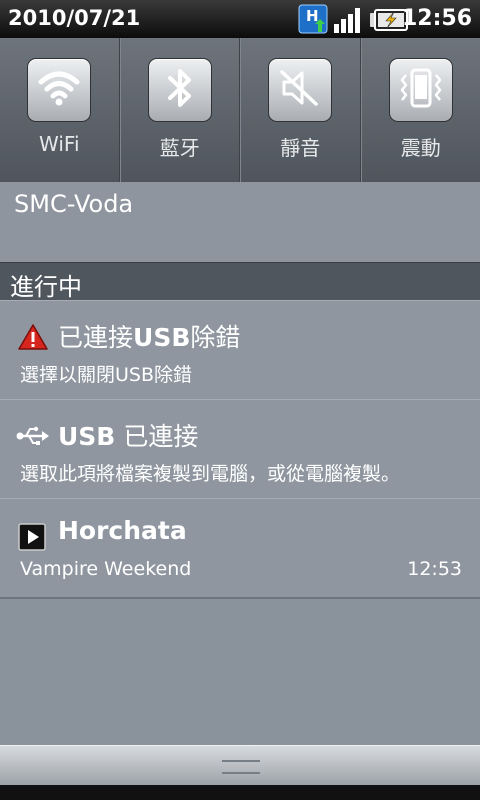 This screenshot has height=800, width=480. Describe the element at coordinates (434, 569) in the screenshot. I see `notification-time: 12:53` at that location.